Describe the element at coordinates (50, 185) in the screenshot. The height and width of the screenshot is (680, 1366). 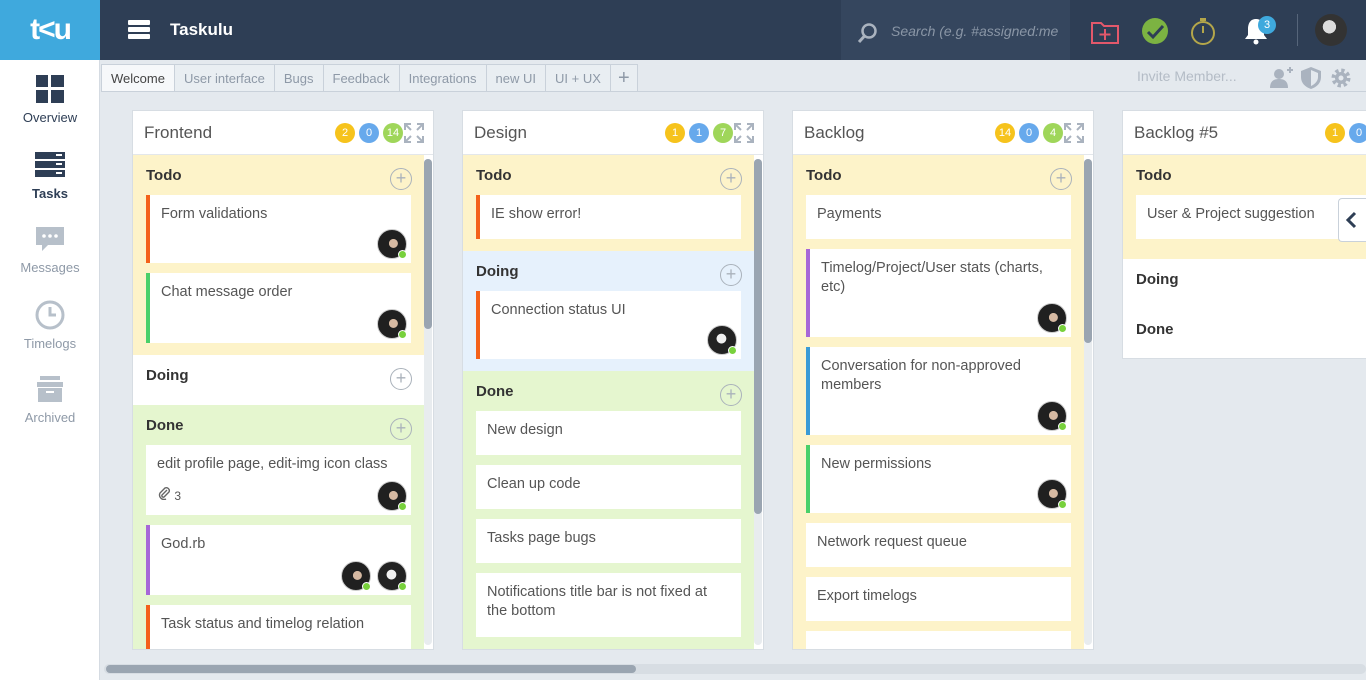
I see `sidebar-item-tasks: Tasks` at that location.